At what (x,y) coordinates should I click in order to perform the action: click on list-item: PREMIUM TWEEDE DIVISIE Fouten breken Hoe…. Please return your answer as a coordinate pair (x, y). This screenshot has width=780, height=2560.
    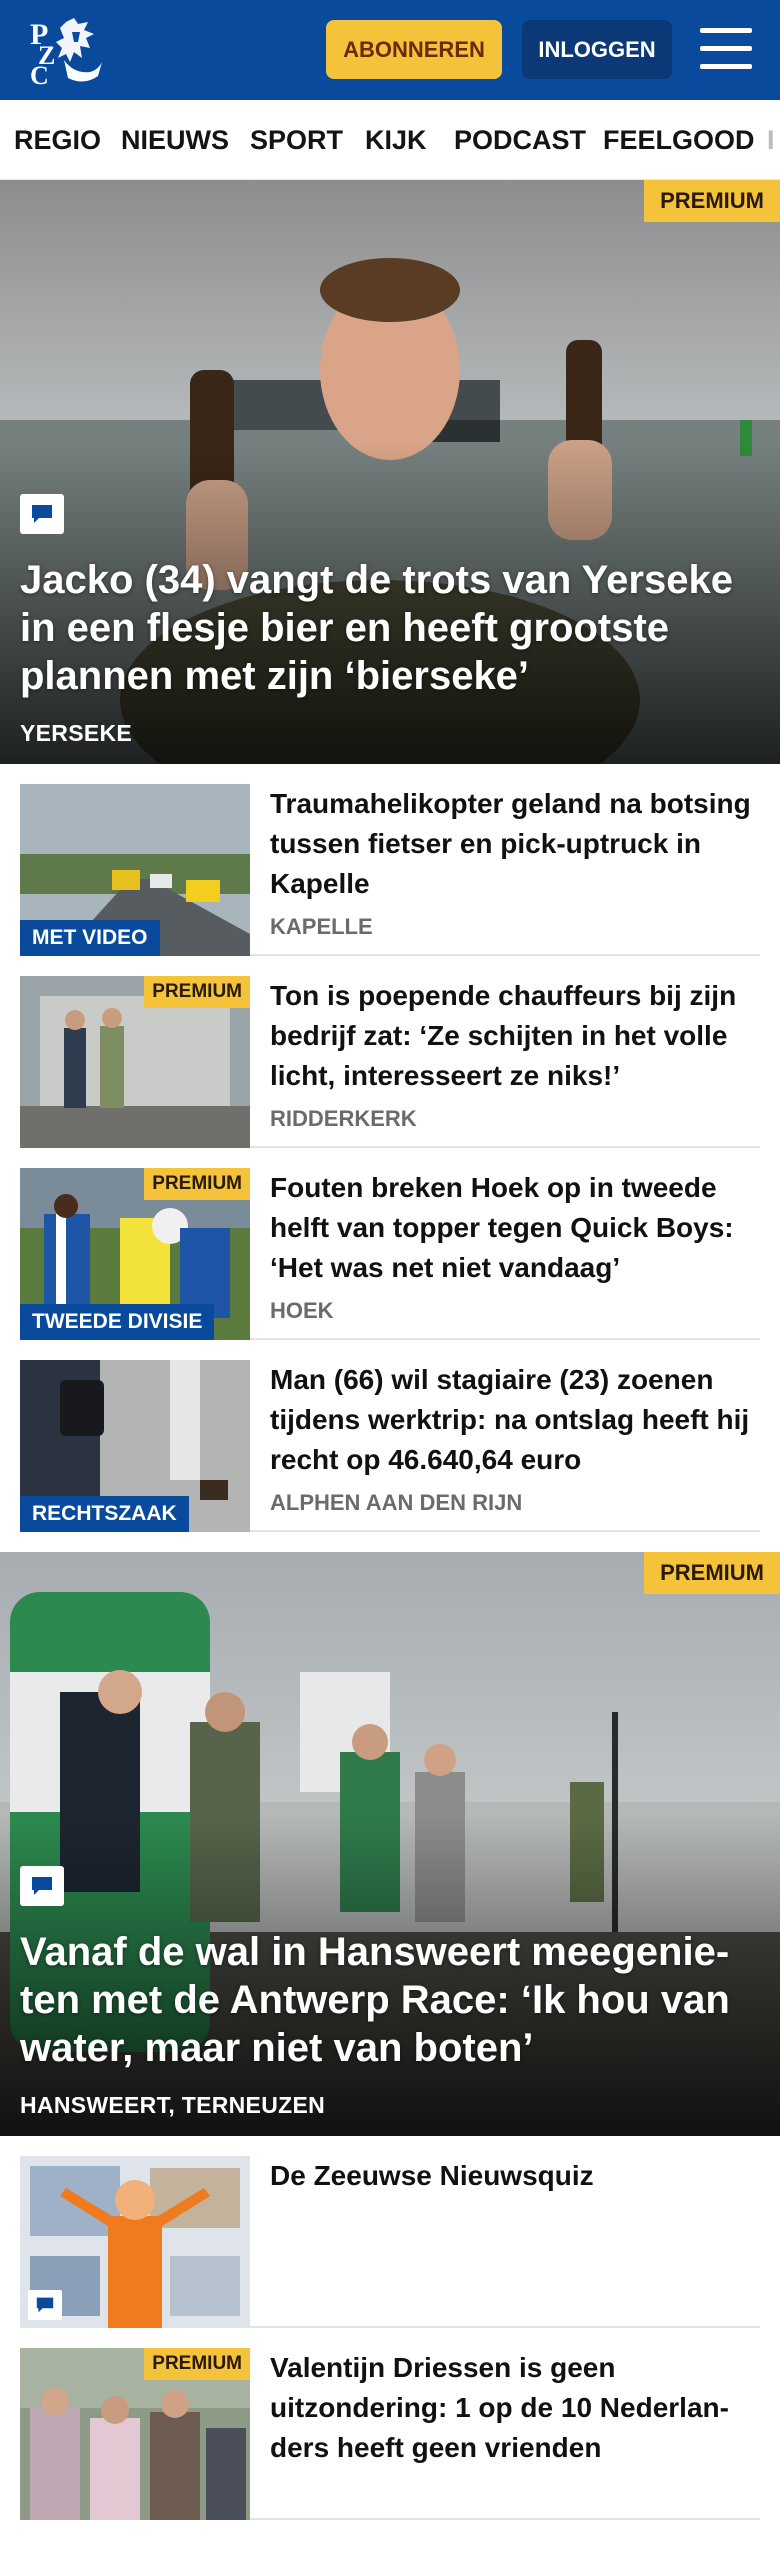
    Looking at the image, I should click on (390, 1254).